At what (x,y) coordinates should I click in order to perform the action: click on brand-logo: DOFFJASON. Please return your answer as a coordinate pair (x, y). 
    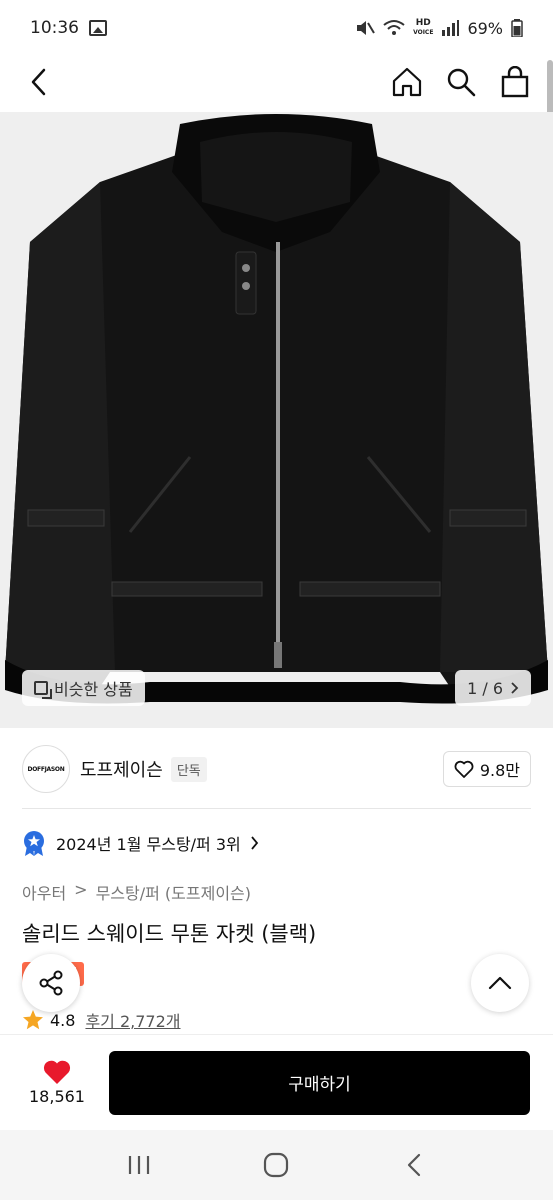
    Looking at the image, I should click on (46, 769).